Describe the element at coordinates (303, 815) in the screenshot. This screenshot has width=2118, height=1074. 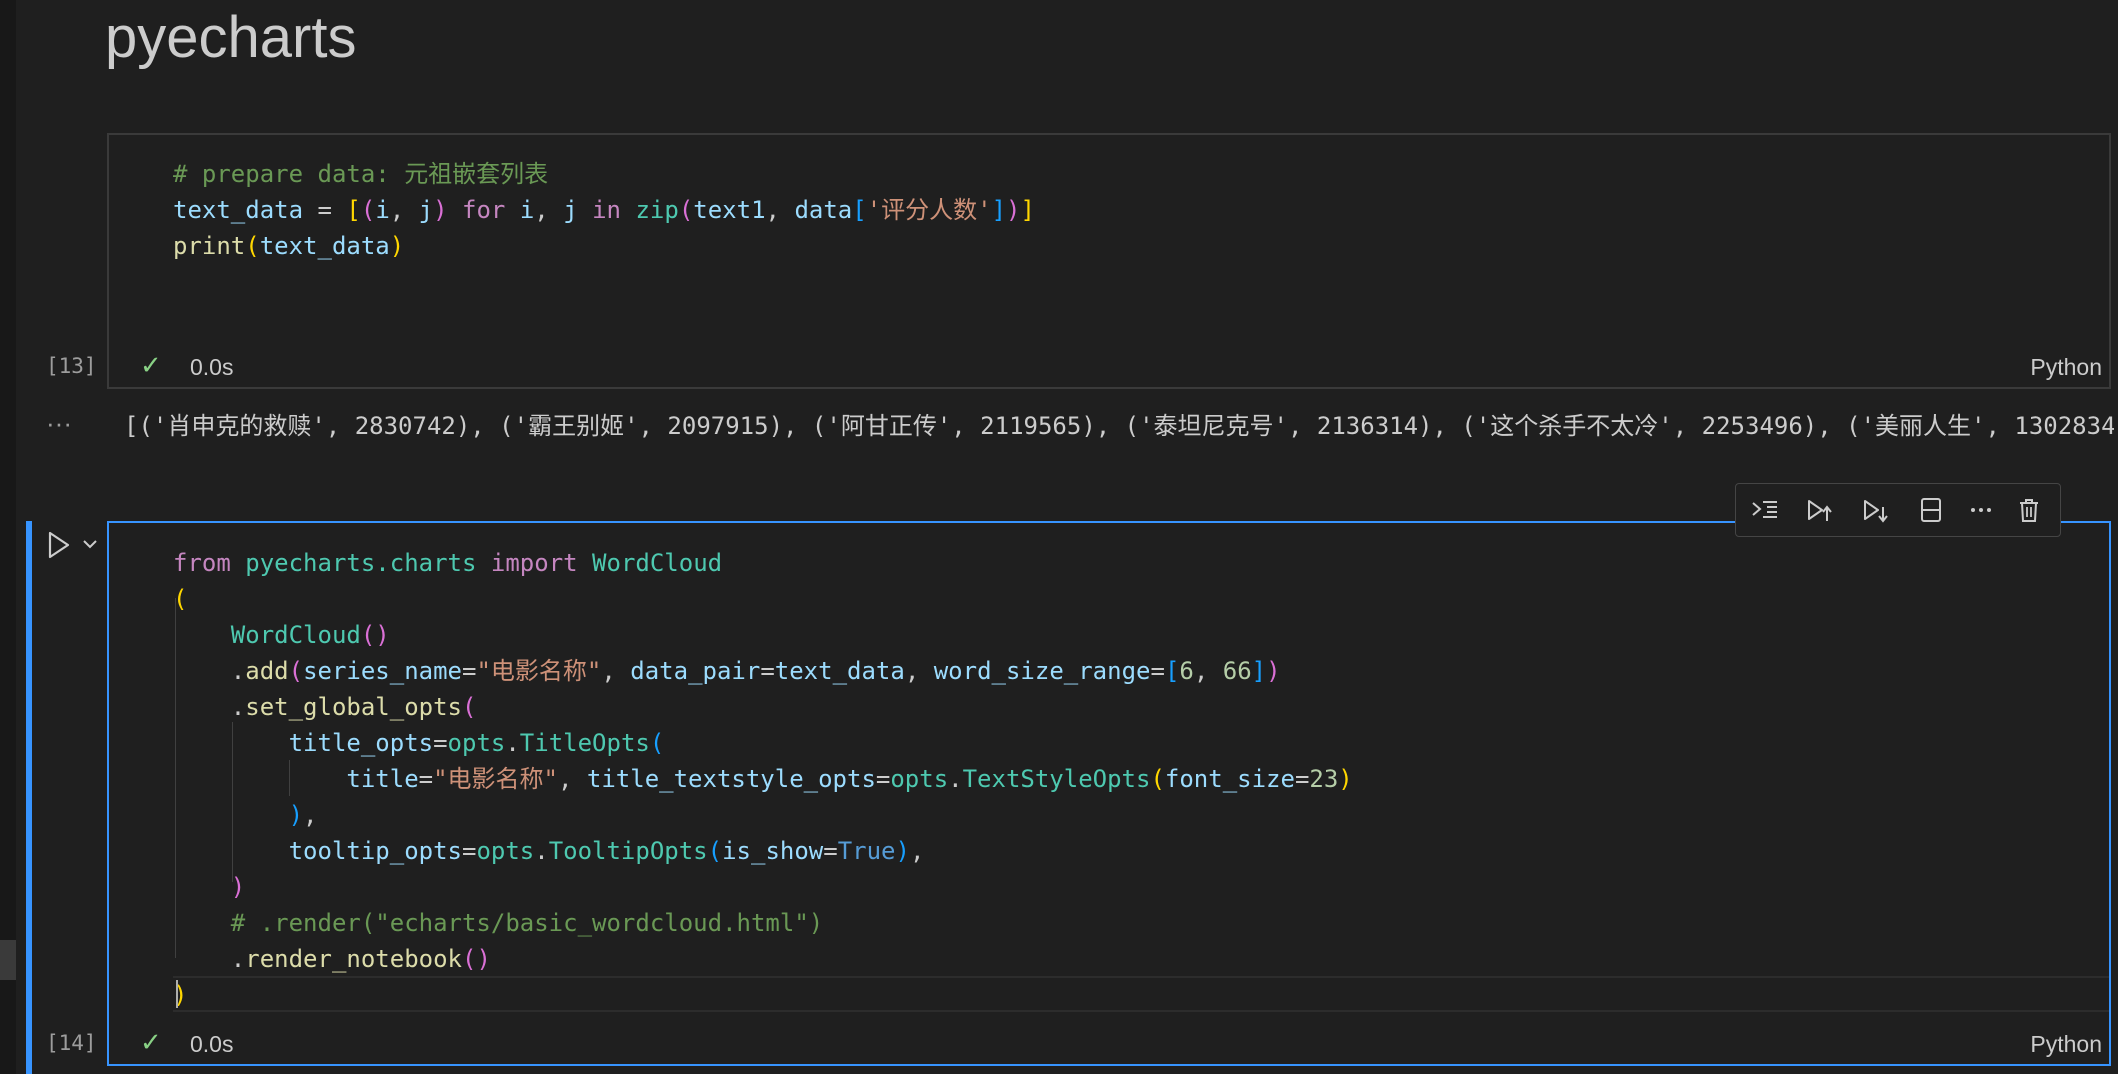
I see `code-line: ),` at that location.